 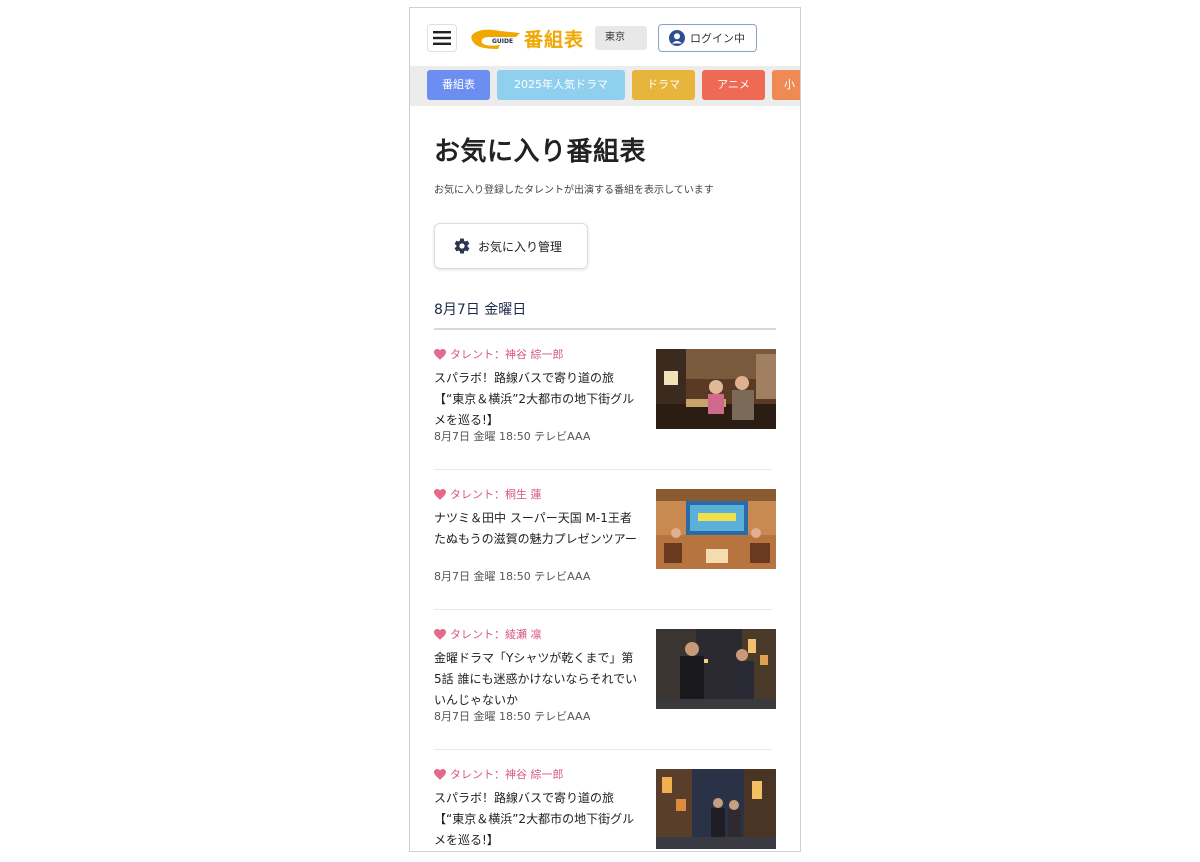 What do you see at coordinates (717, 38) in the screenshot?
I see `login-label: ログイン中` at bounding box center [717, 38].